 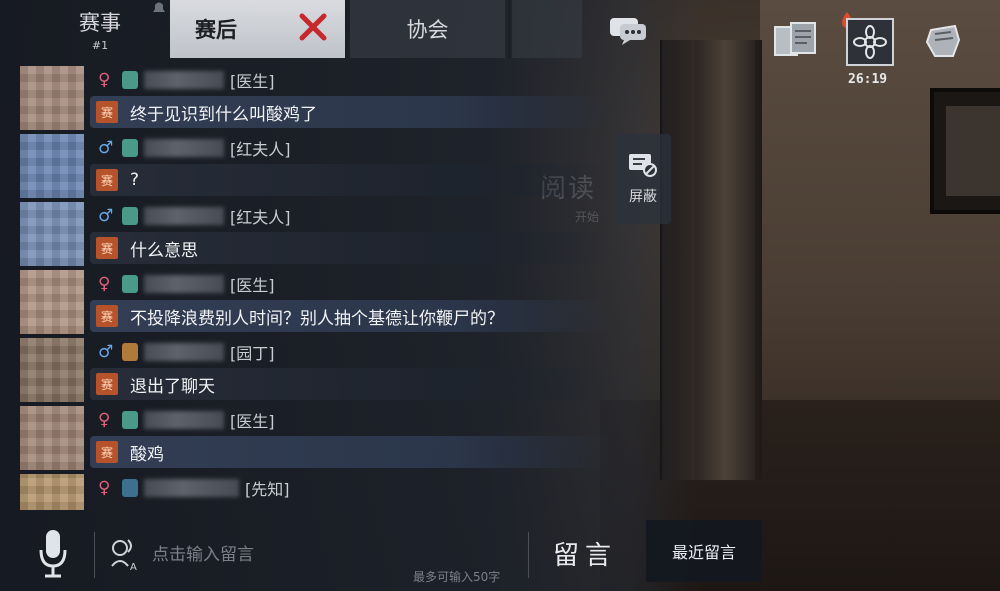 I want to click on mute-button: 屏蔽, so click(x=643, y=179).